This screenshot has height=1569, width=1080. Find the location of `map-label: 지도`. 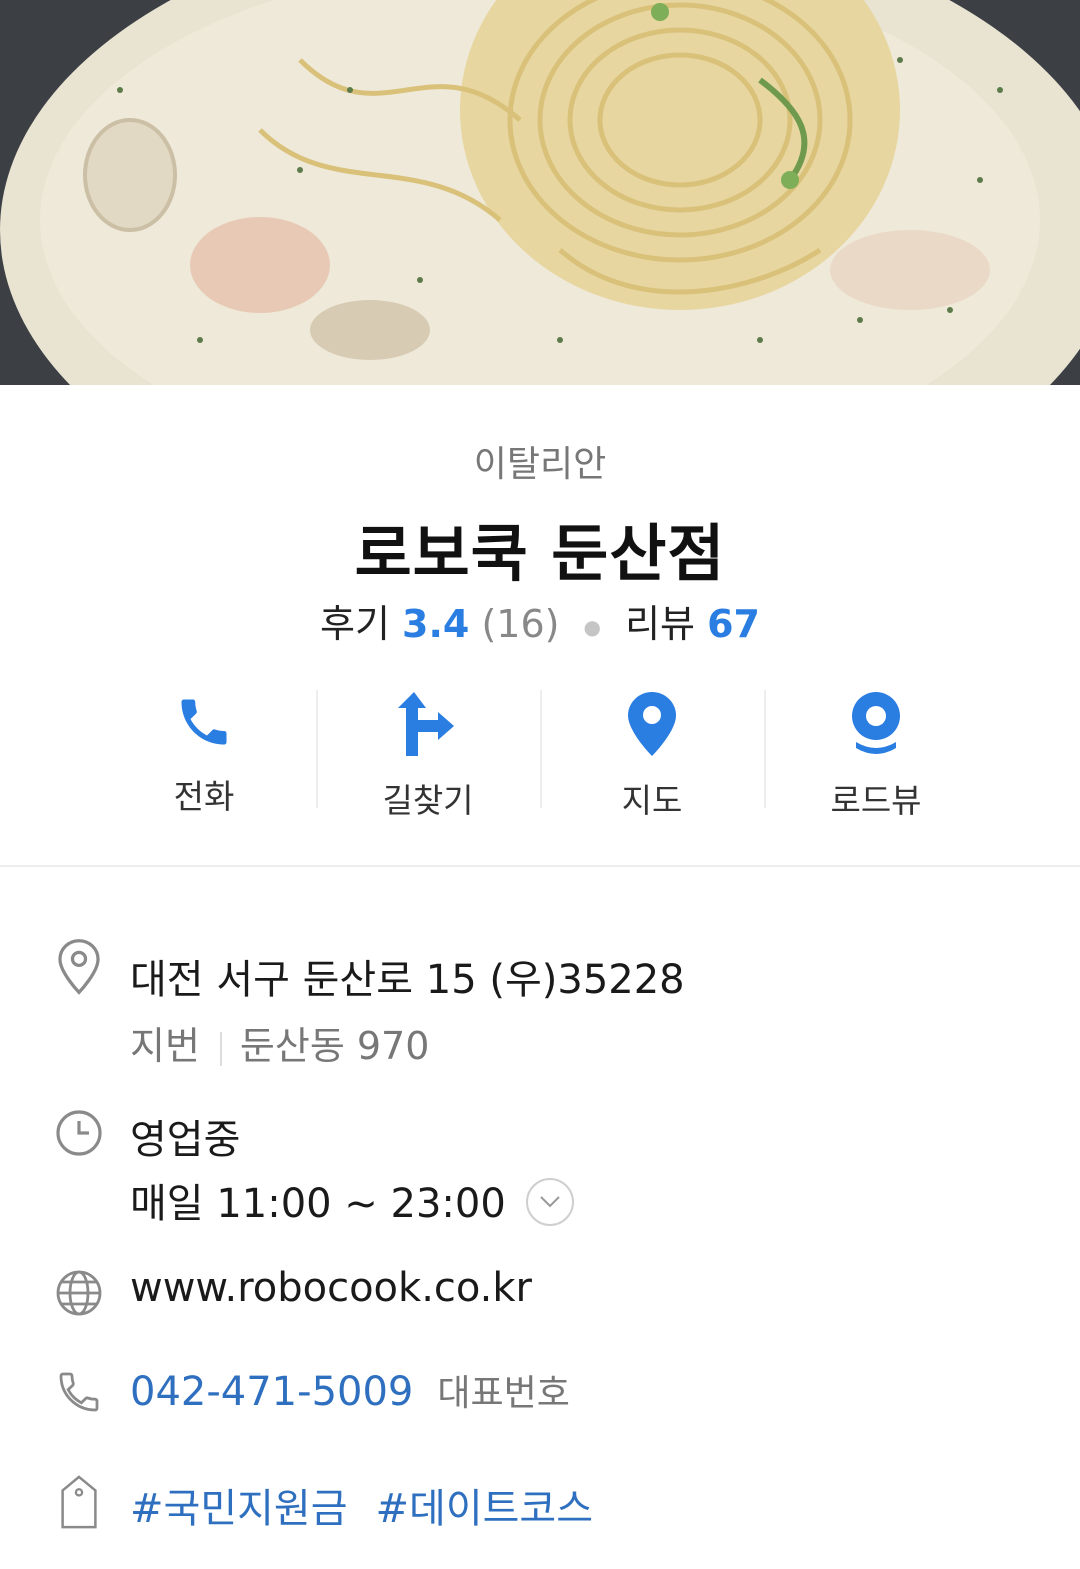

map-label: 지도 is located at coordinates (652, 800).